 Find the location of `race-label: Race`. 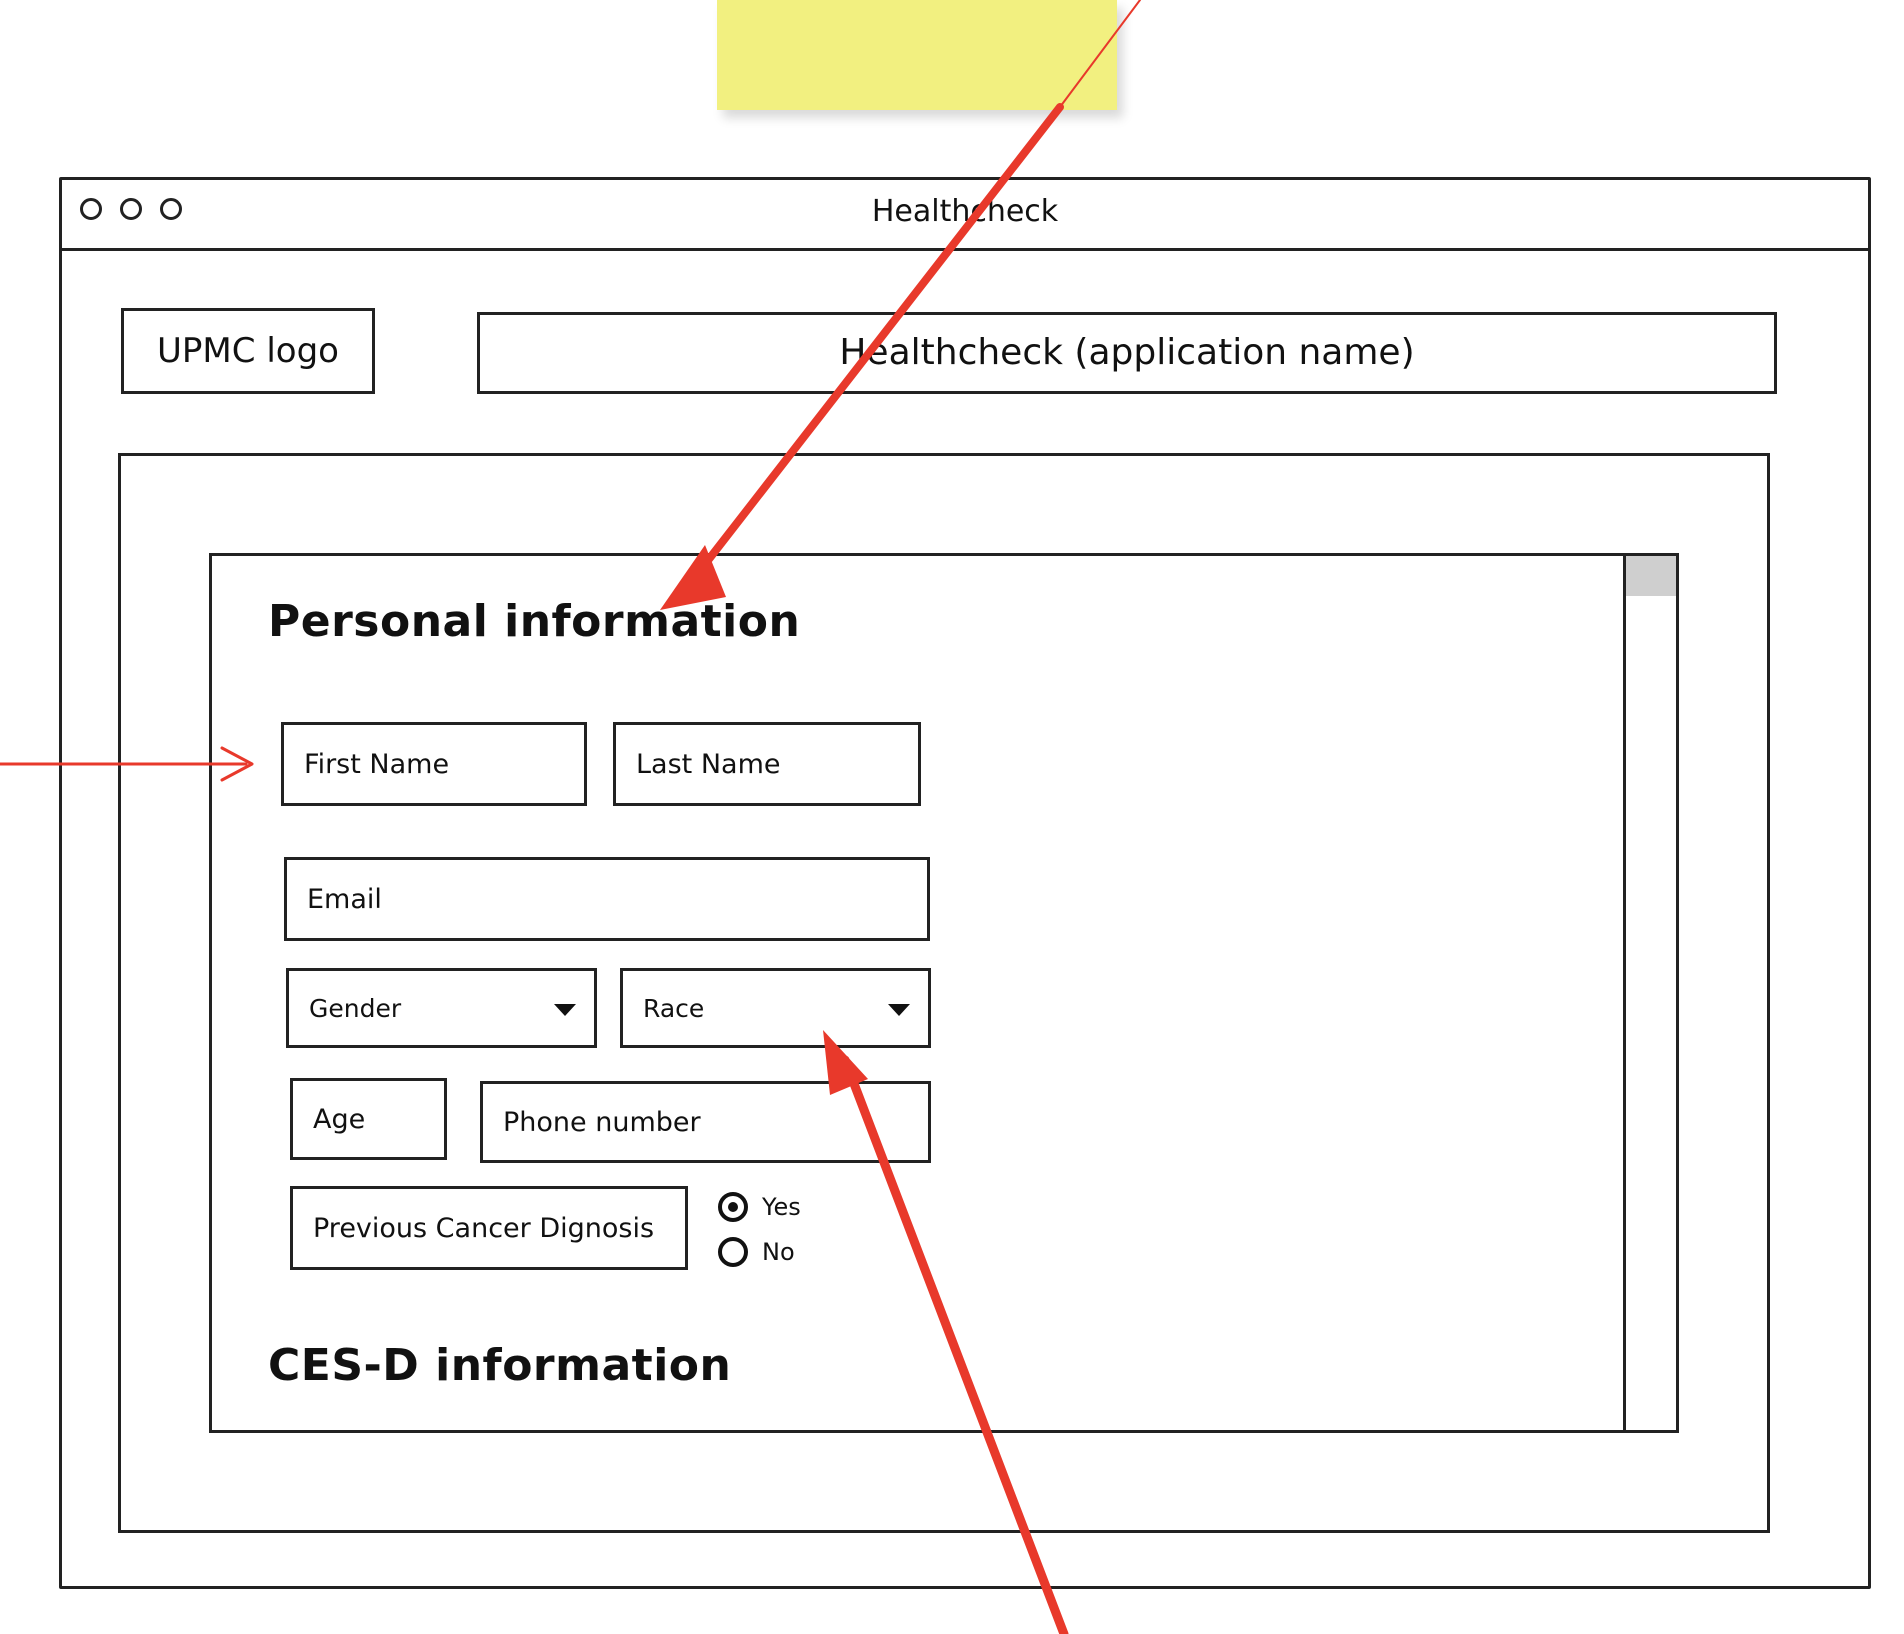

race-label: Race is located at coordinates (674, 1008).